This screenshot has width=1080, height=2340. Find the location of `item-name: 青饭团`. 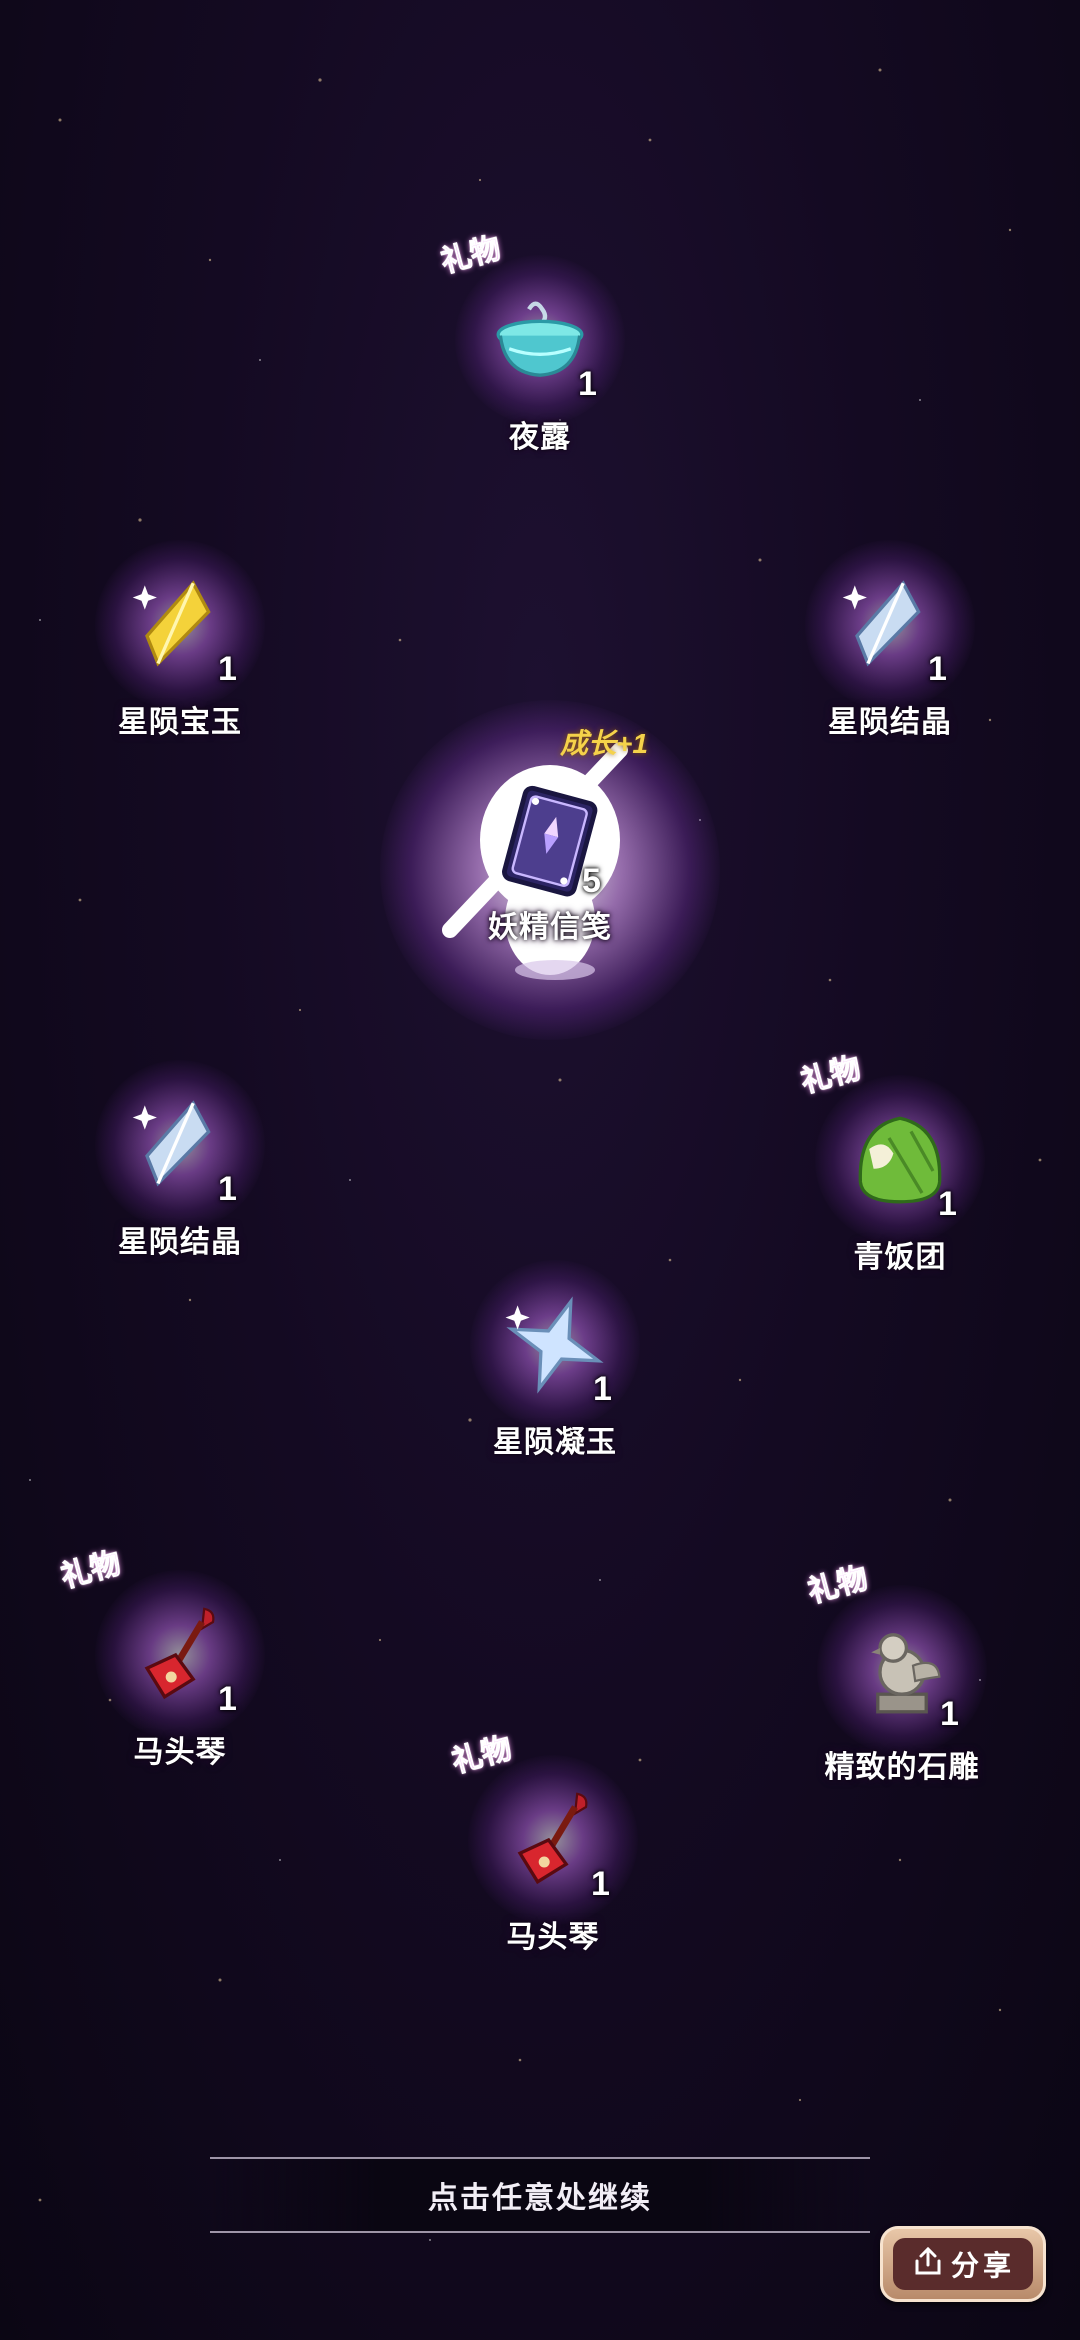

item-name: 青饭团 is located at coordinates (900, 1257).